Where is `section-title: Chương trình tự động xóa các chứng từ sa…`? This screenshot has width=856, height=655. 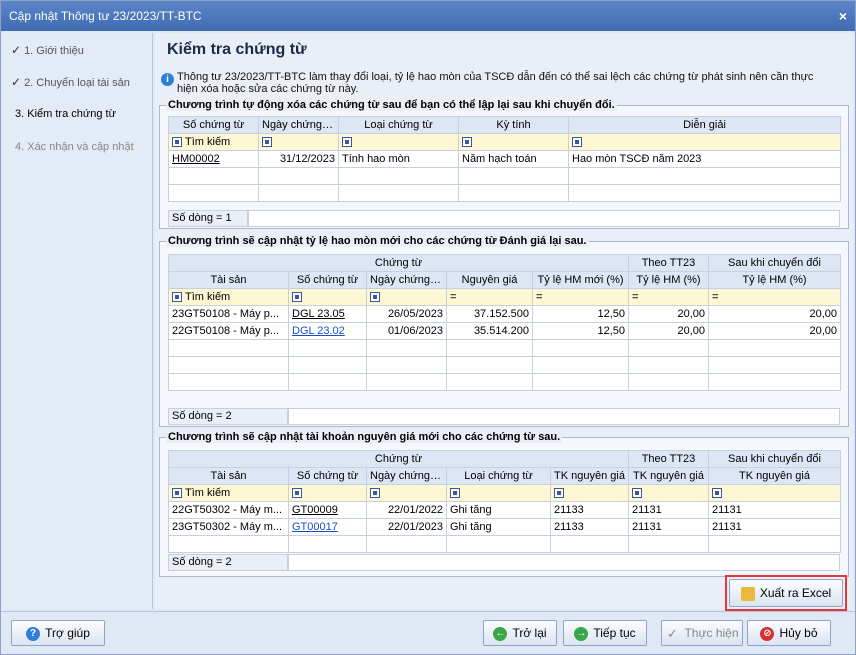 section-title: Chương trình tự động xóa các chứng từ sa… is located at coordinates (391, 105).